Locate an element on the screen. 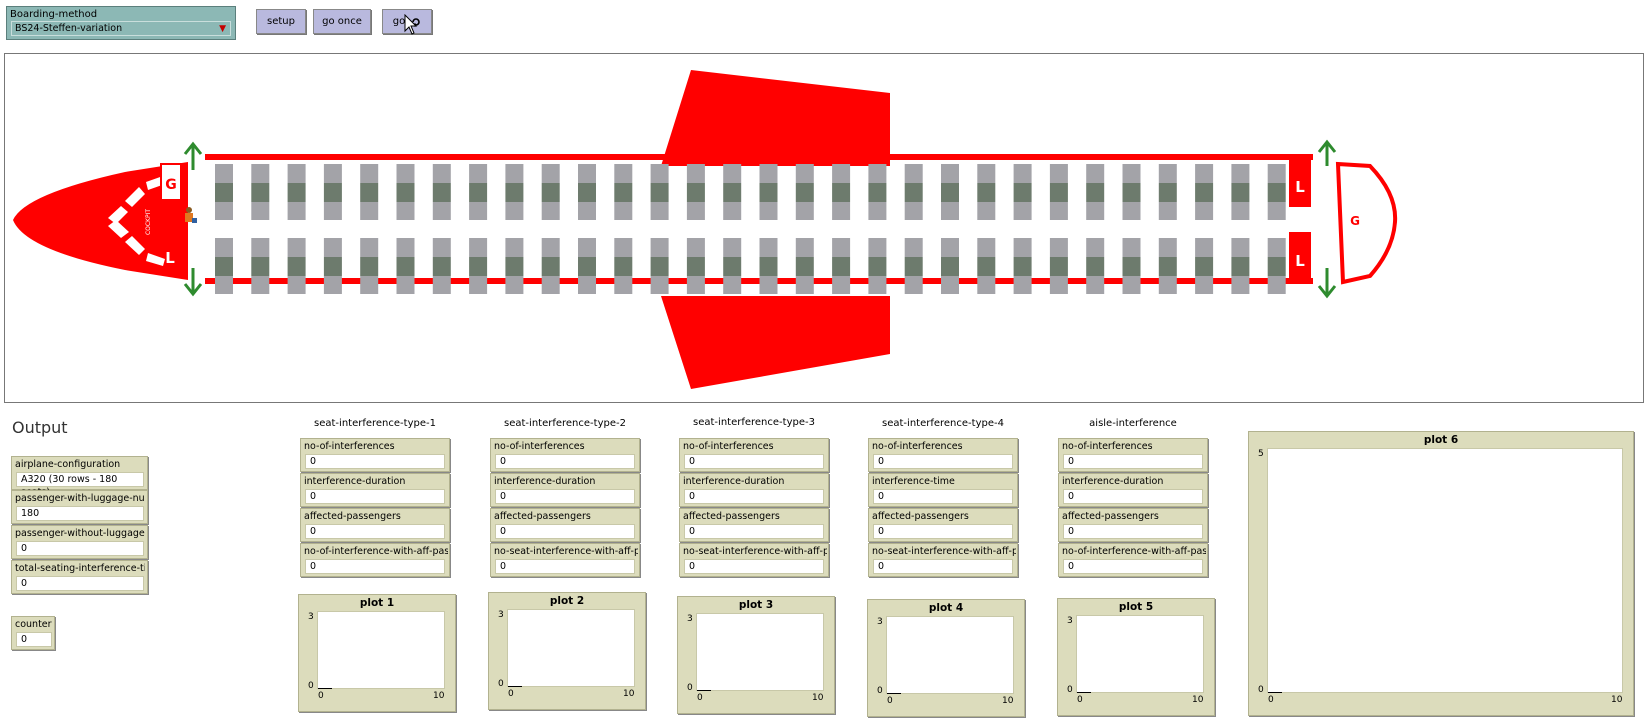 This screenshot has width=1648, height=720. plot-title: plot 4 is located at coordinates (946, 608).